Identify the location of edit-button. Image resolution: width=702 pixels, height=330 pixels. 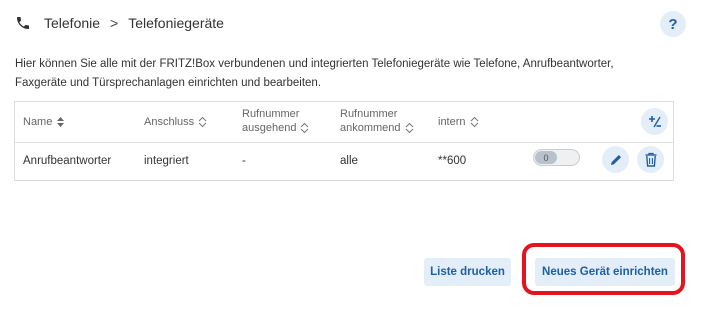
(615, 159).